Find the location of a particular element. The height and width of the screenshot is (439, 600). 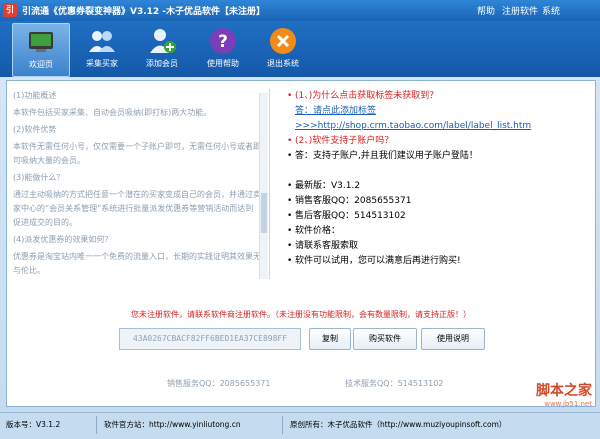

tool-help: ? 使用帮助 is located at coordinates (223, 49).